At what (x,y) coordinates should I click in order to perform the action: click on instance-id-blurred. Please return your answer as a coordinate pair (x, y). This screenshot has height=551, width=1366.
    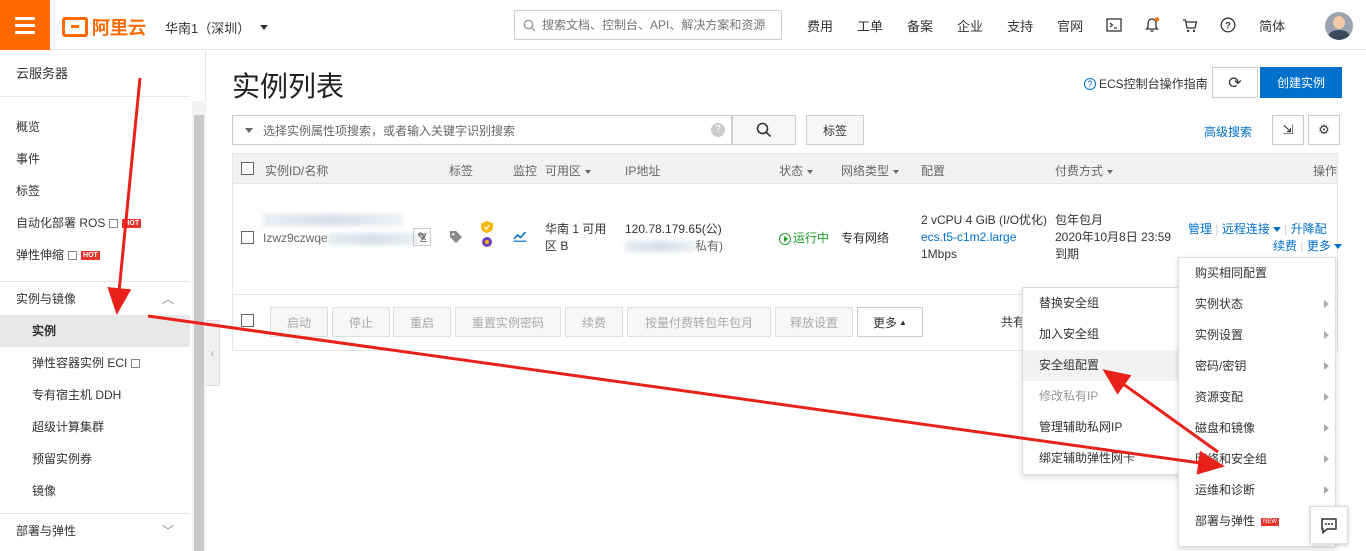
    Looking at the image, I should click on (333, 222).